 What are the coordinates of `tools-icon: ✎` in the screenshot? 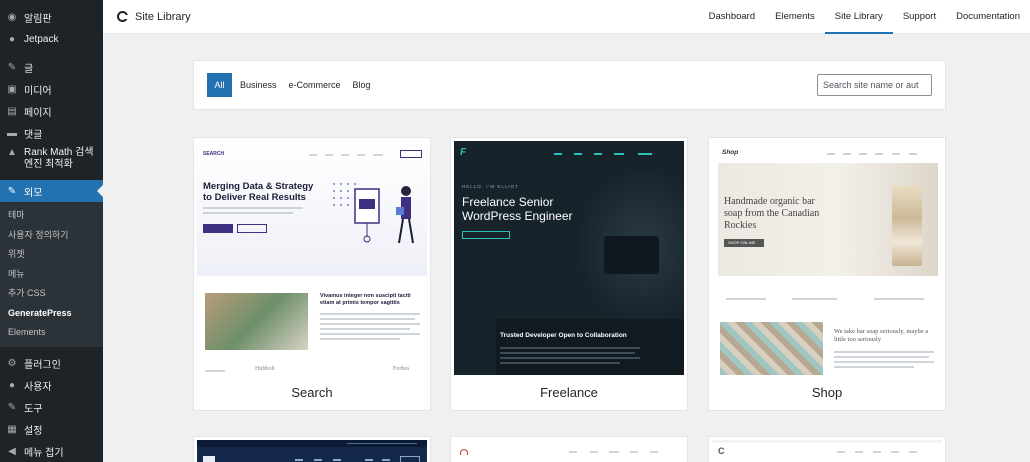 It's located at (12, 407).